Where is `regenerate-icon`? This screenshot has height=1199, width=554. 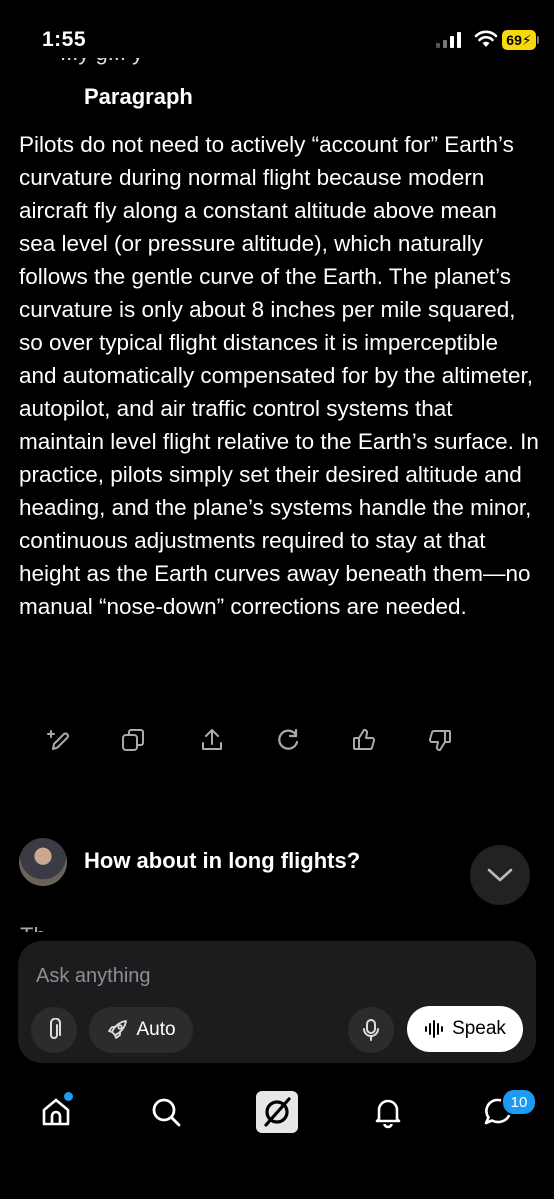 regenerate-icon is located at coordinates (288, 739).